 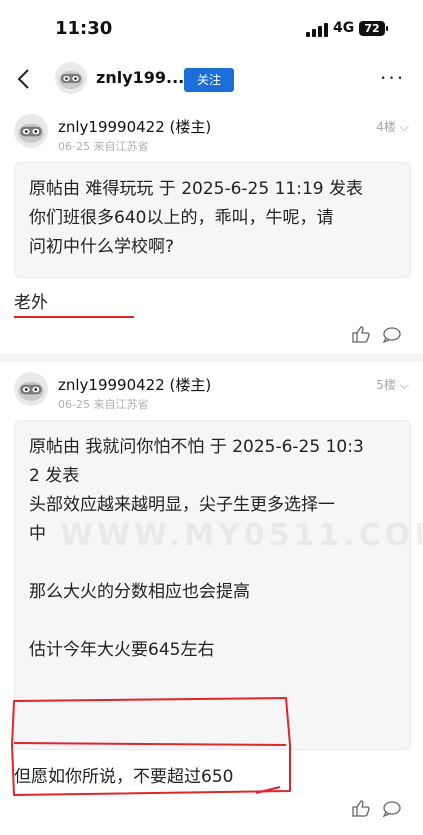 What do you see at coordinates (392, 78) in the screenshot?
I see `more-icon: ···` at bounding box center [392, 78].